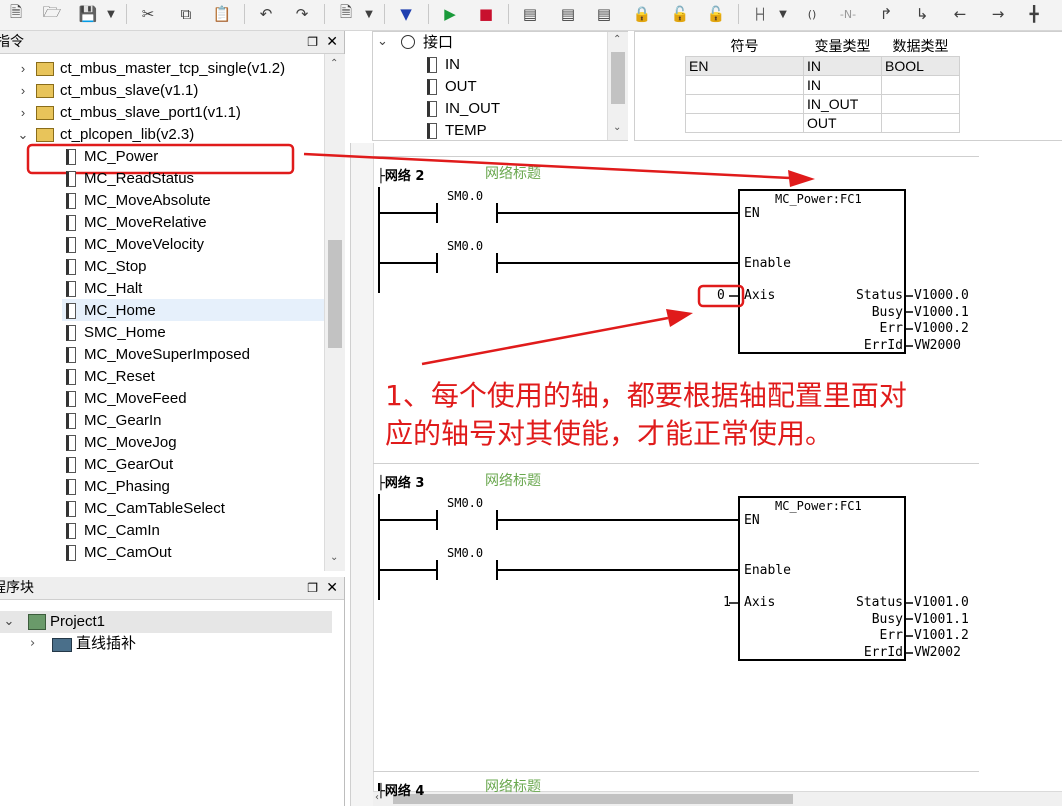 The height and width of the screenshot is (806, 1062). Describe the element at coordinates (222, 14) in the screenshot. I see `paste-icon: 📋` at that location.